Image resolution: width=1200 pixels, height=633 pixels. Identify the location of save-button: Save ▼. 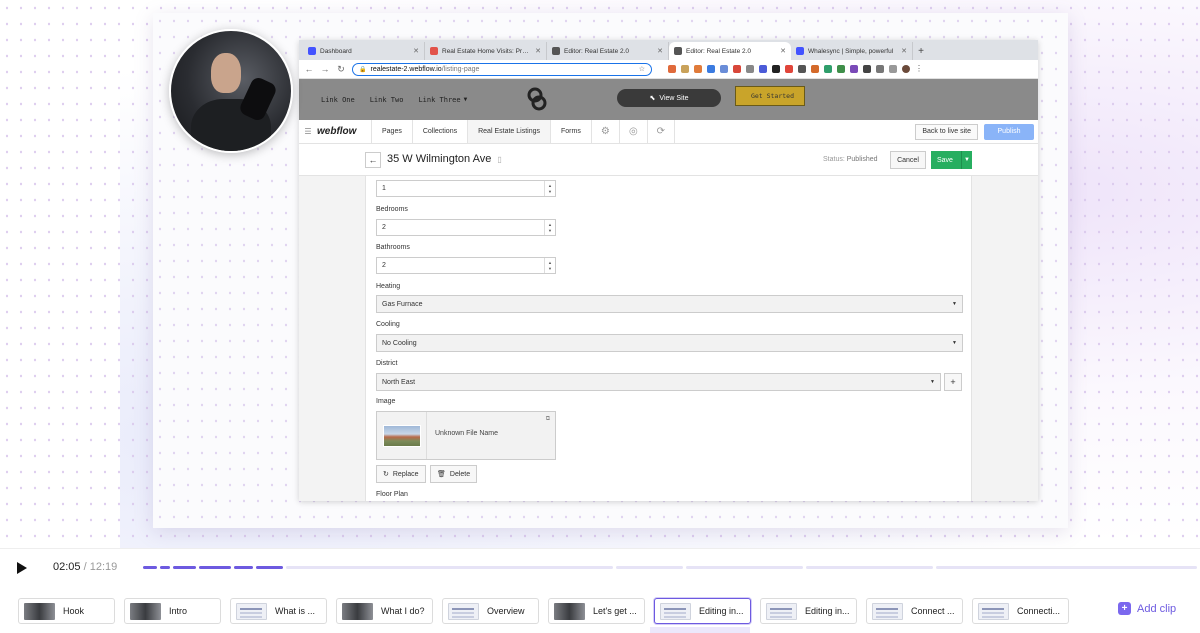
(951, 160).